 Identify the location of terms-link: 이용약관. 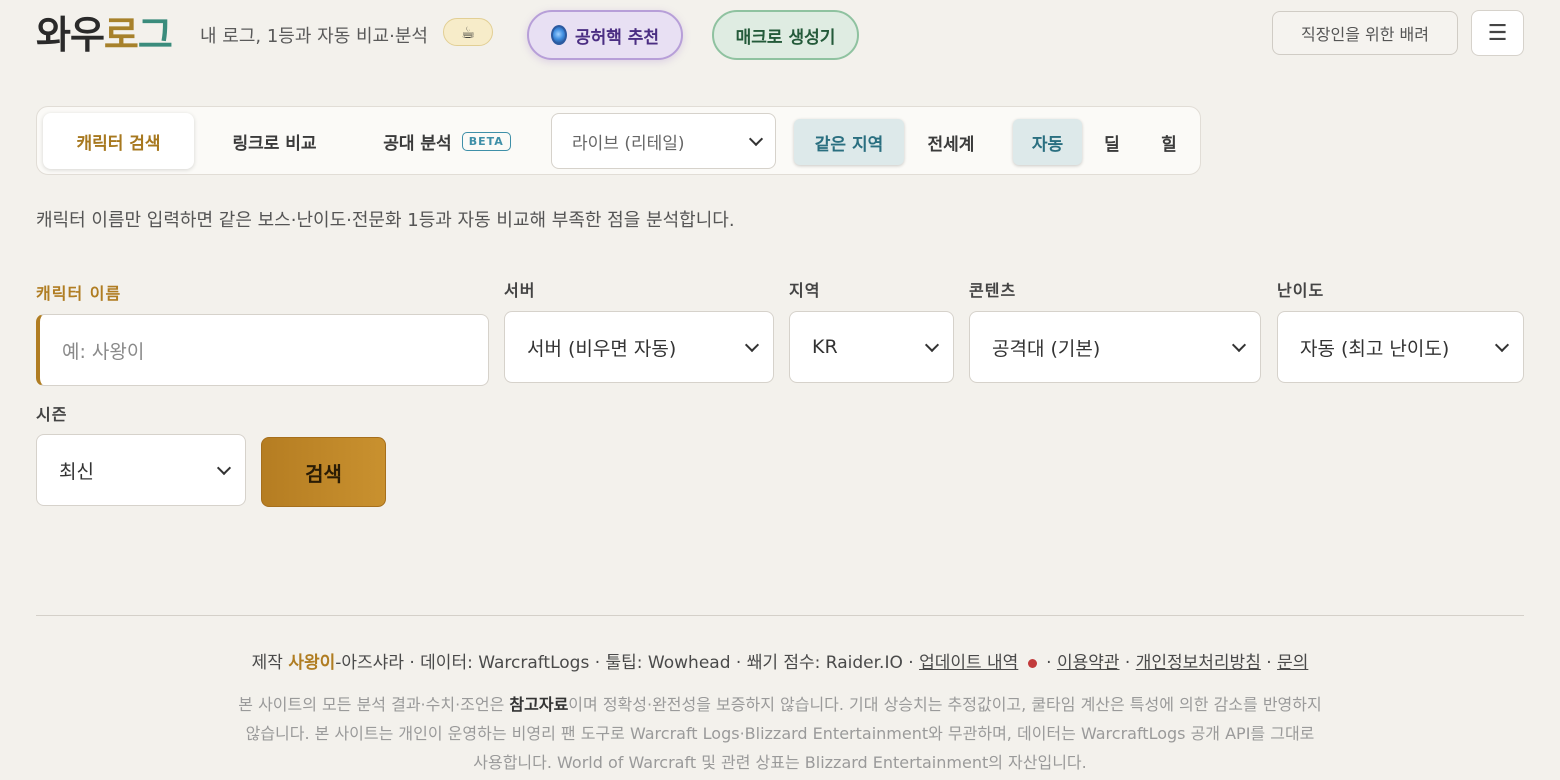
(1088, 663).